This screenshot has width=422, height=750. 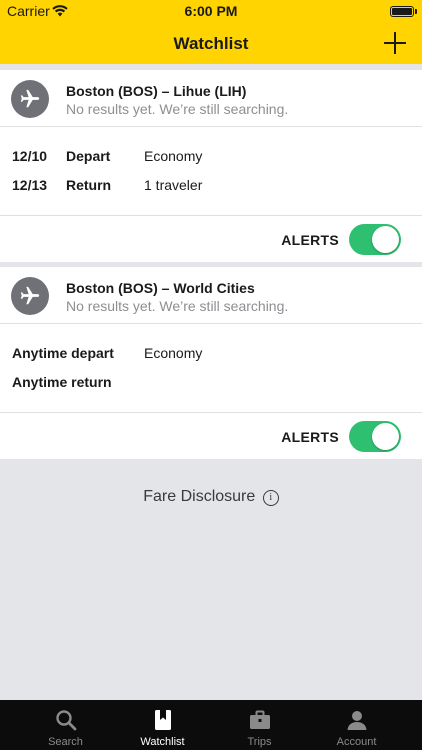 I want to click on depart-date: 12/10, so click(x=30, y=156).